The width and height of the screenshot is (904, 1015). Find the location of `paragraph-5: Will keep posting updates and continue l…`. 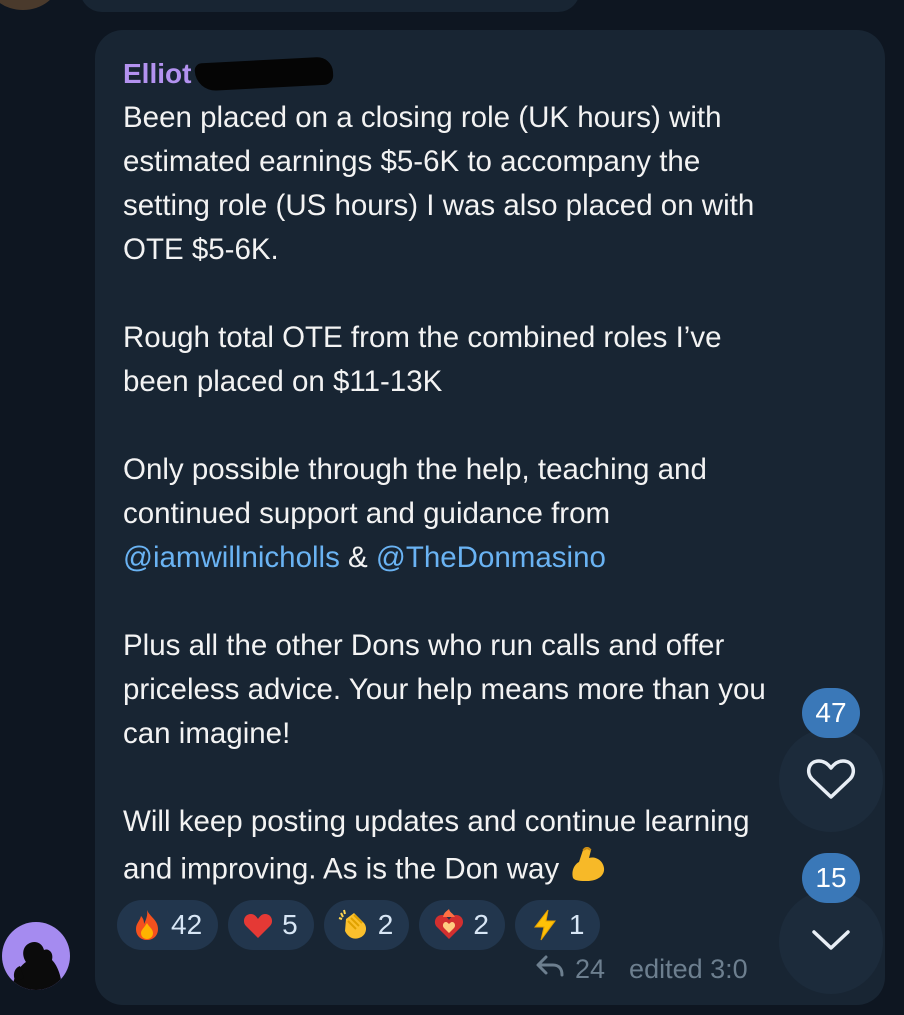

paragraph-5: Will keep posting updates and continue l… is located at coordinates (483, 848).